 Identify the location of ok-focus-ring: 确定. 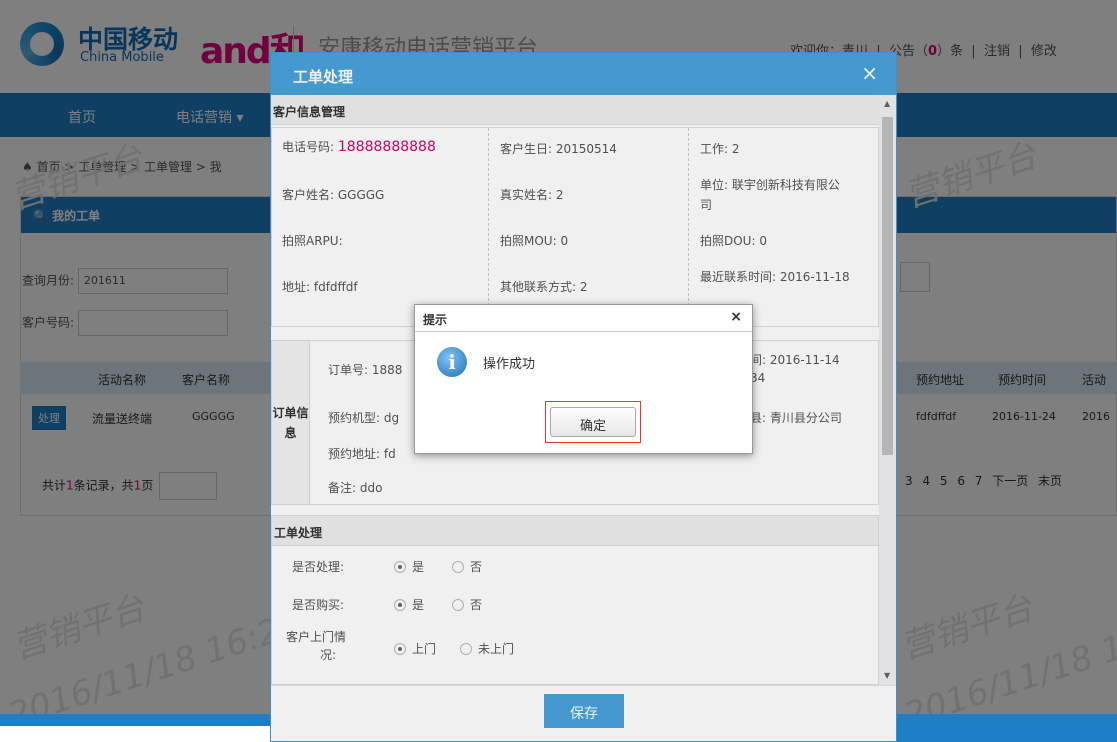
(593, 422).